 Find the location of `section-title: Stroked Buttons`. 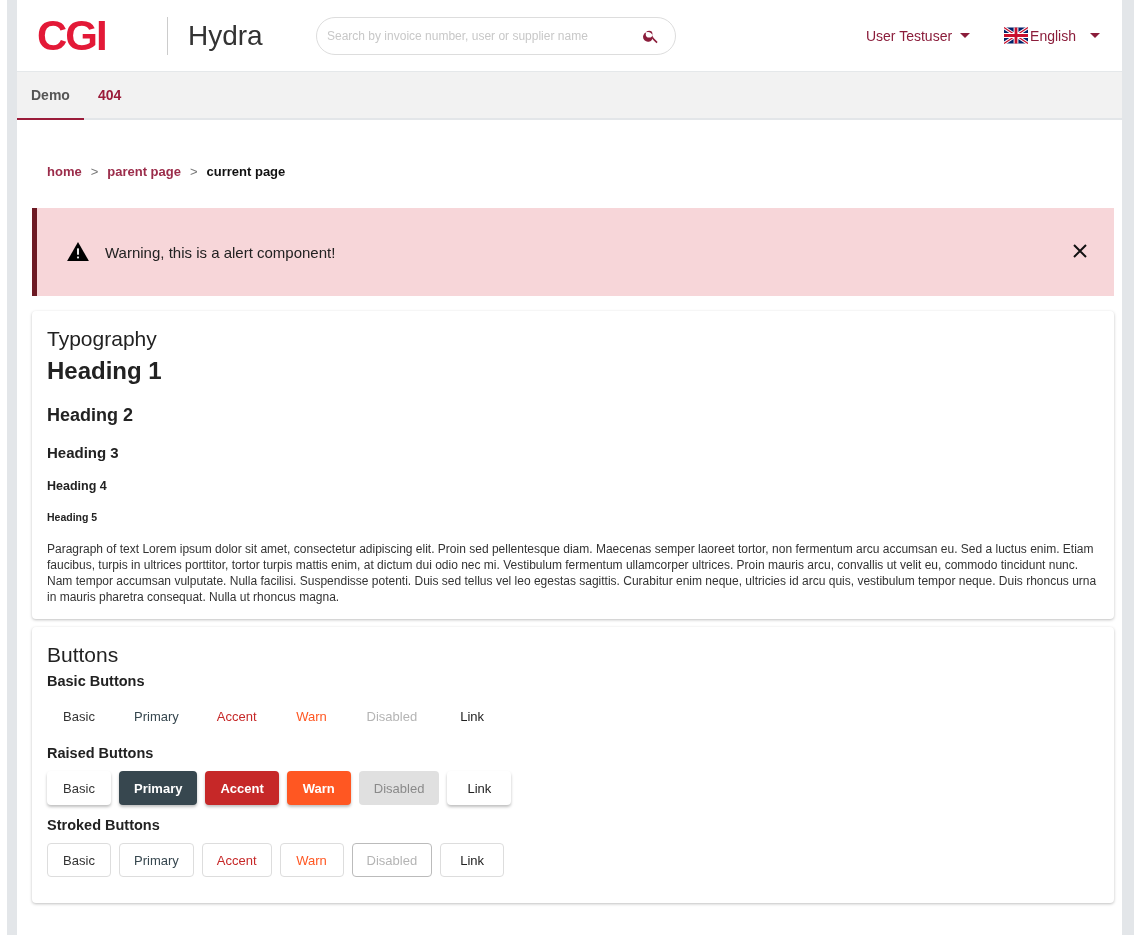

section-title: Stroked Buttons is located at coordinates (104, 825).